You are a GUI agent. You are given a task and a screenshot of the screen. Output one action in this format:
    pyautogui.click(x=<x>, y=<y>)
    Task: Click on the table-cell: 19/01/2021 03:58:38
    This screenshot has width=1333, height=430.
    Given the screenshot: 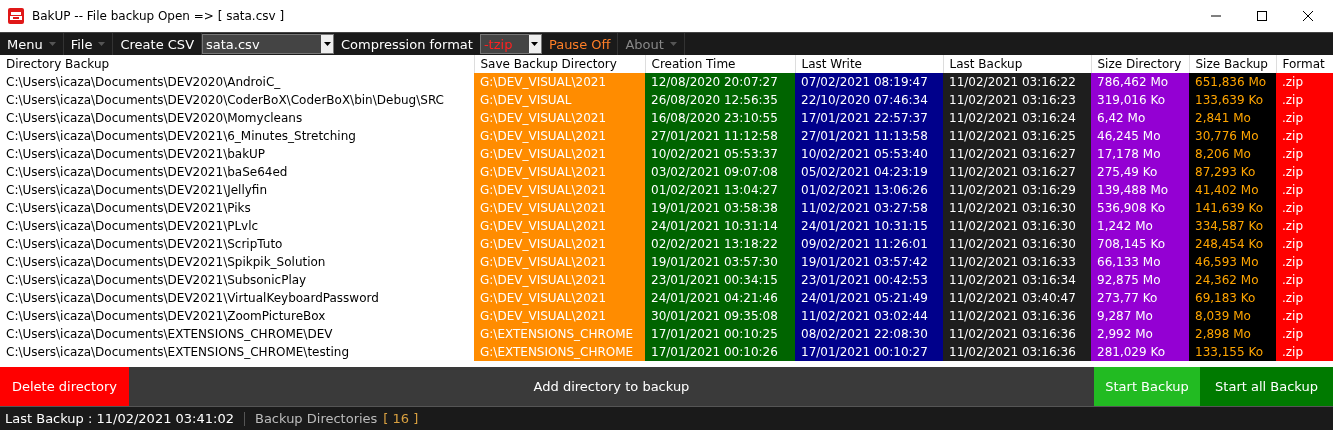 What is the action you would take?
    pyautogui.click(x=720, y=208)
    